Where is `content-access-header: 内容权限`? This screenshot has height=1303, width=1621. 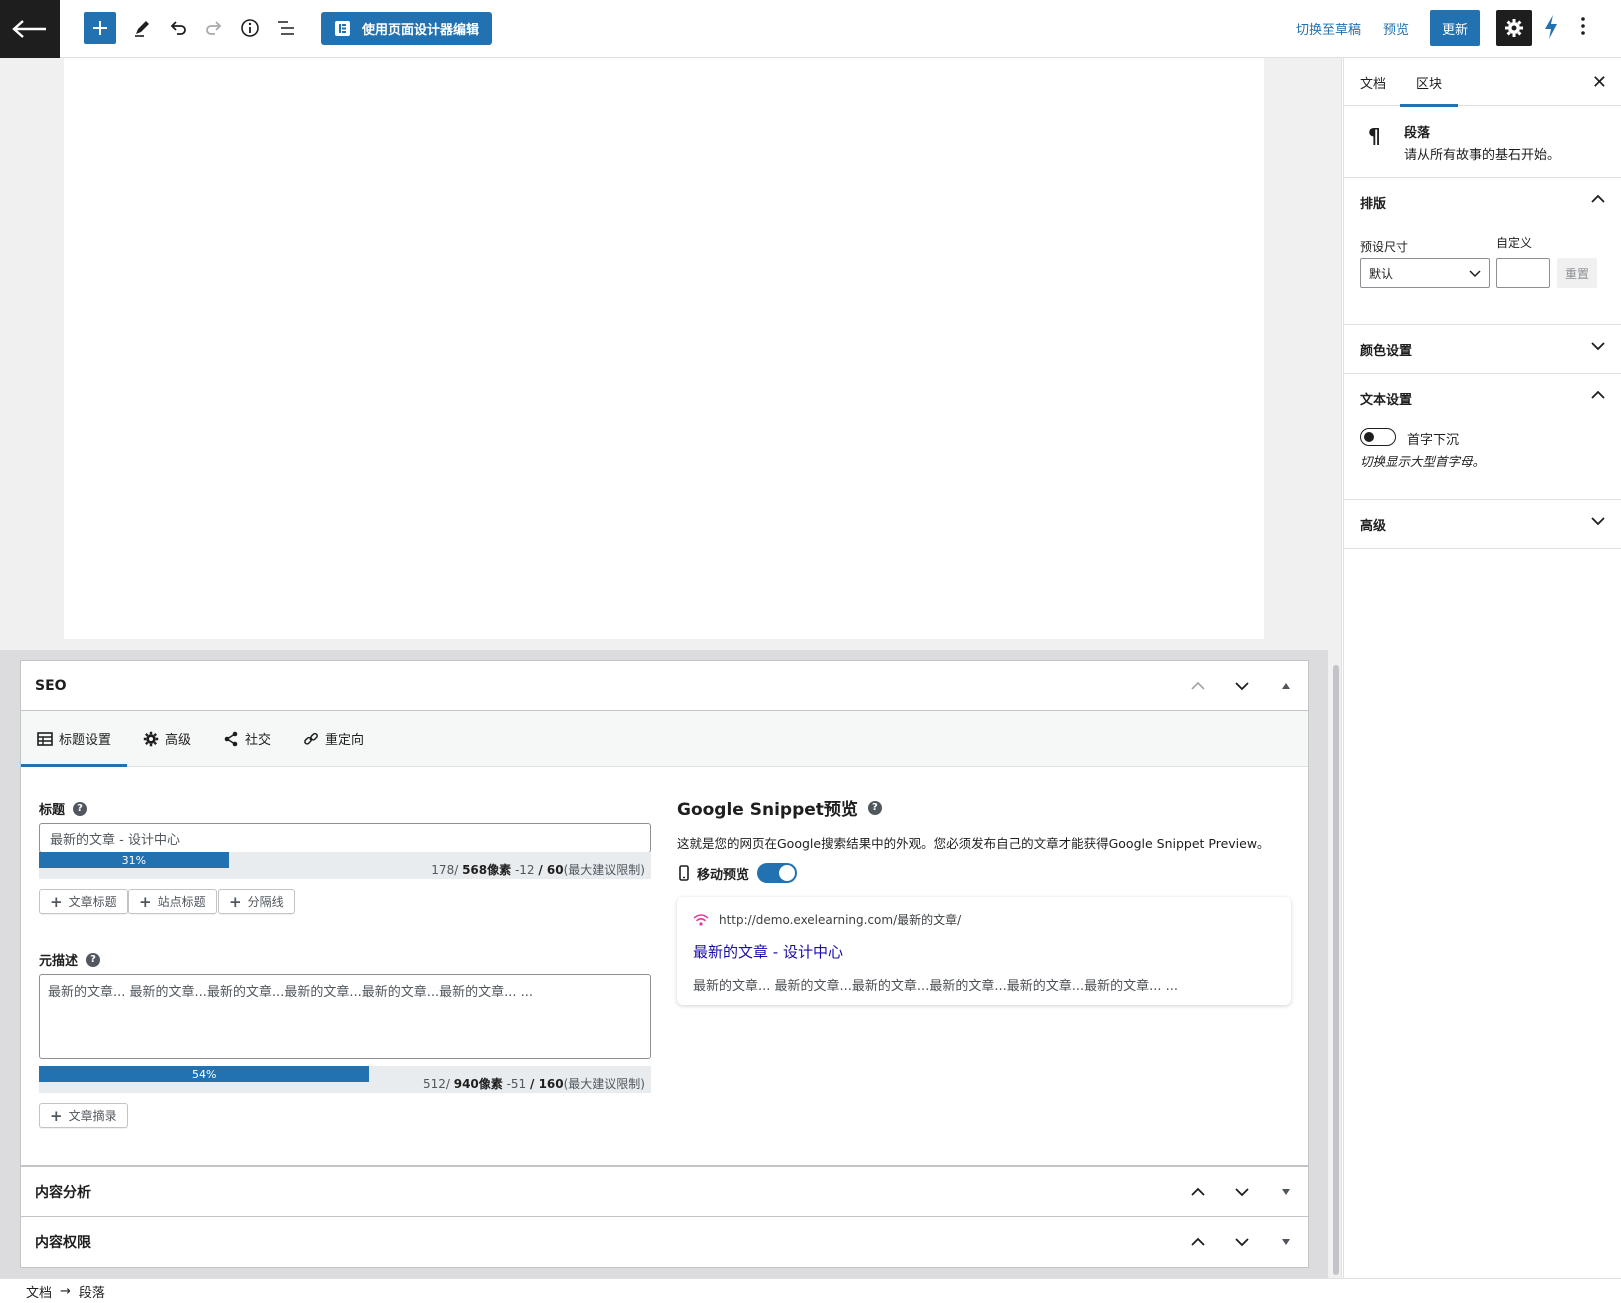 content-access-header: 内容权限 is located at coordinates (664, 1242).